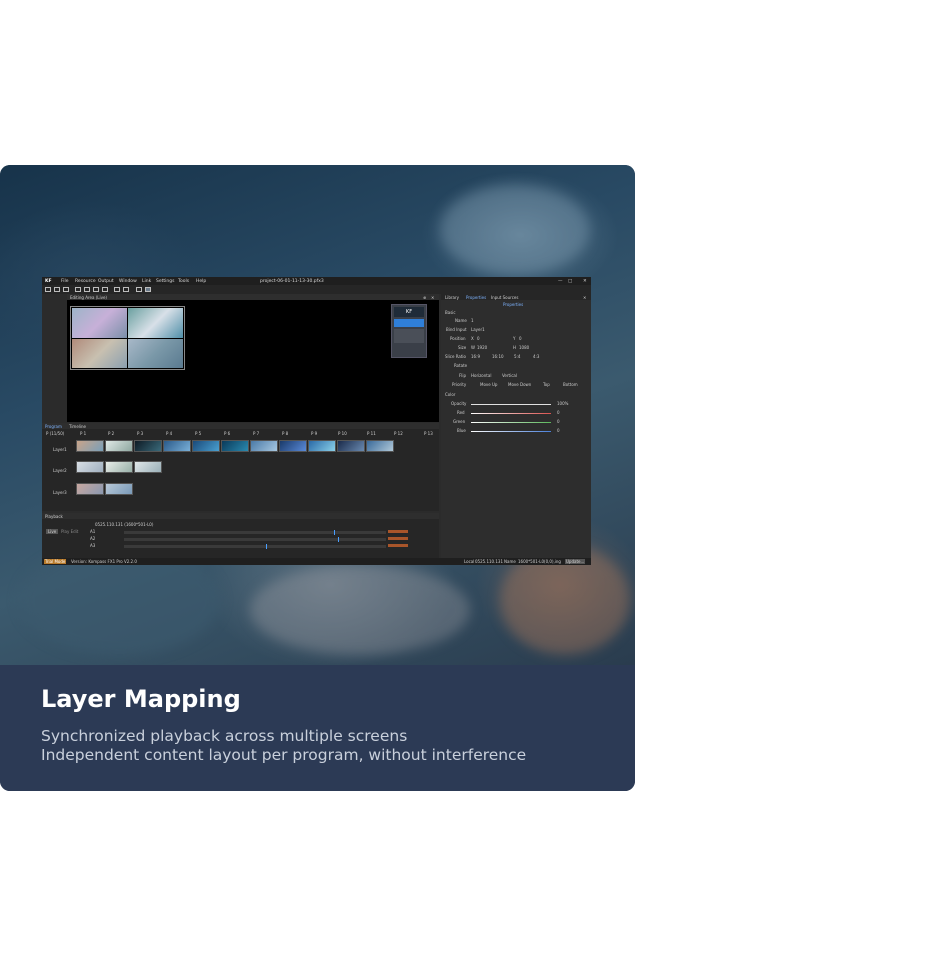 This screenshot has height=954, width=936. I want to click on menu-link: Link, so click(146, 281).